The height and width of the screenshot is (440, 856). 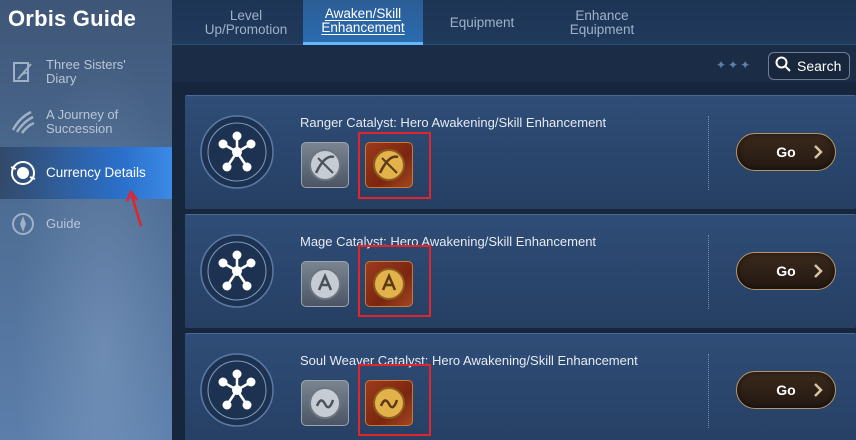 I want to click on sidebar-item-label: Three Sisters' Diary, so click(x=86, y=71).